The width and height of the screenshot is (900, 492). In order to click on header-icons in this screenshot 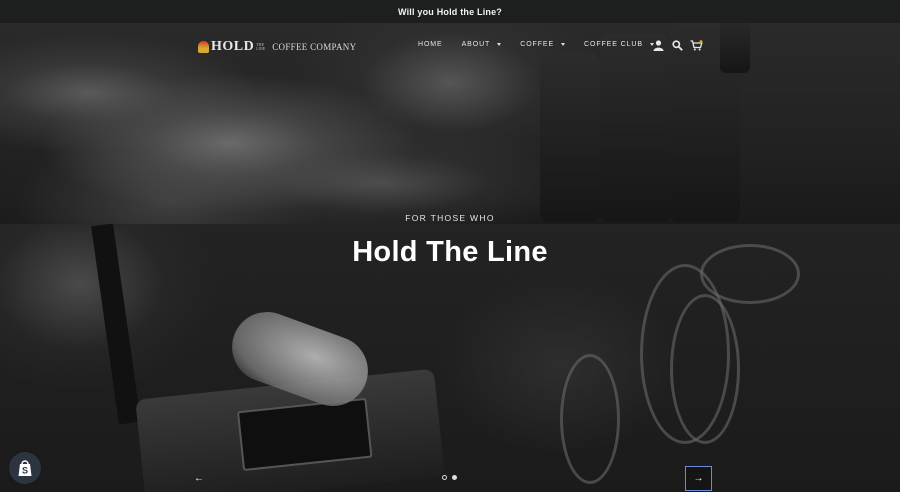, I will do `click(679, 45)`.